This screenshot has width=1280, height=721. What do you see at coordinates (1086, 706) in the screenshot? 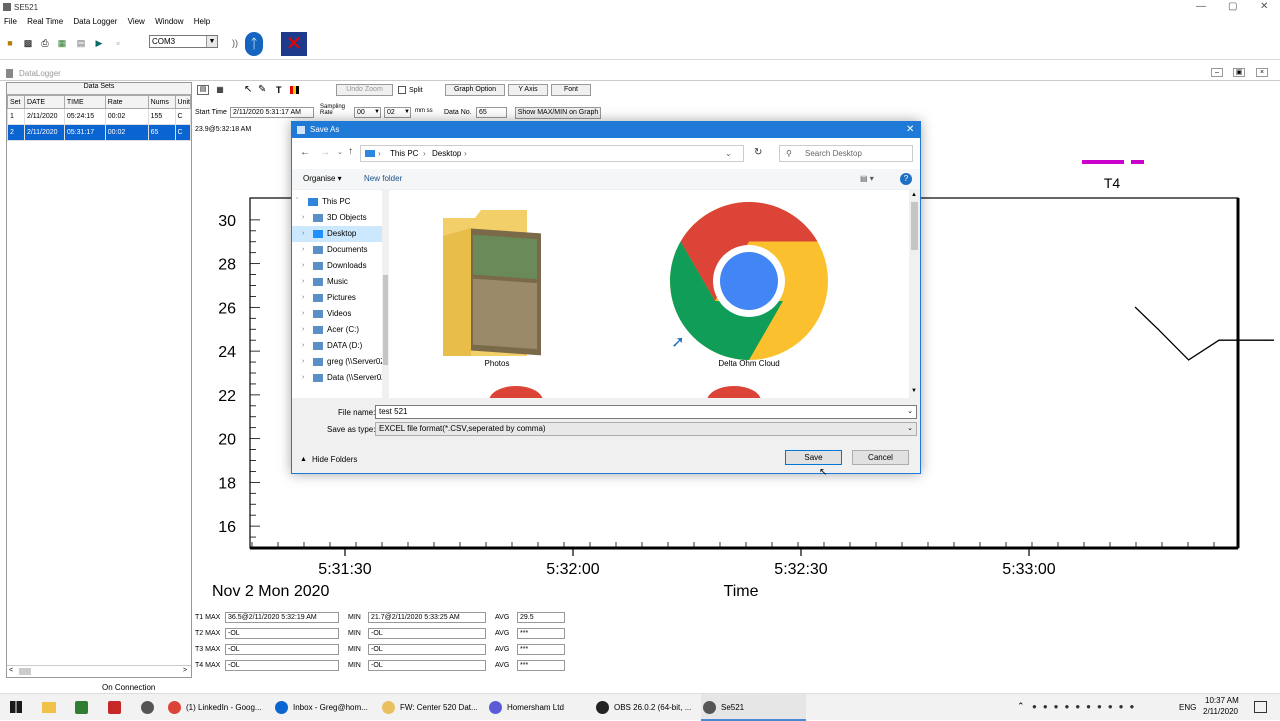
I see `tray-icons: ●●●●●●●●●●` at bounding box center [1086, 706].